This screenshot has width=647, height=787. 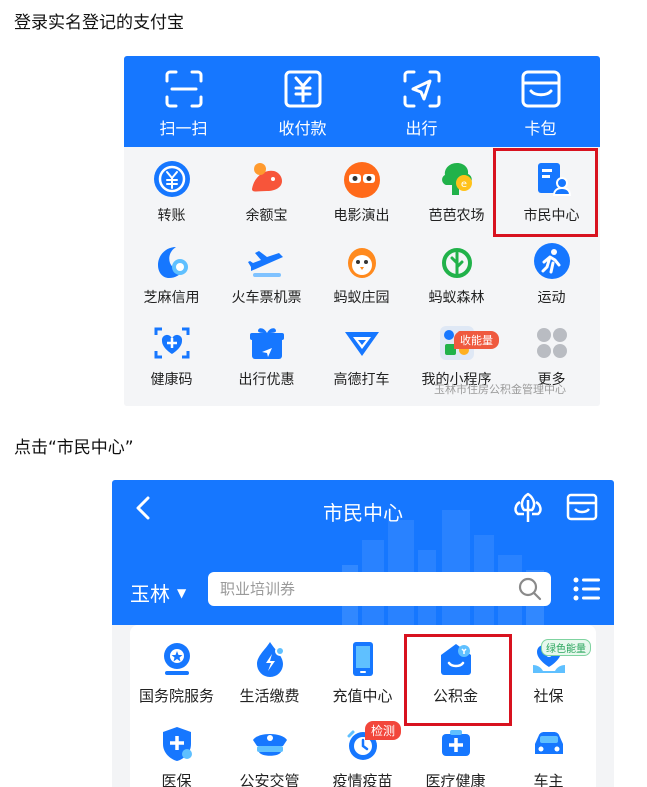 I want to click on pay-collect-label: 收付款, so click(x=302, y=128).